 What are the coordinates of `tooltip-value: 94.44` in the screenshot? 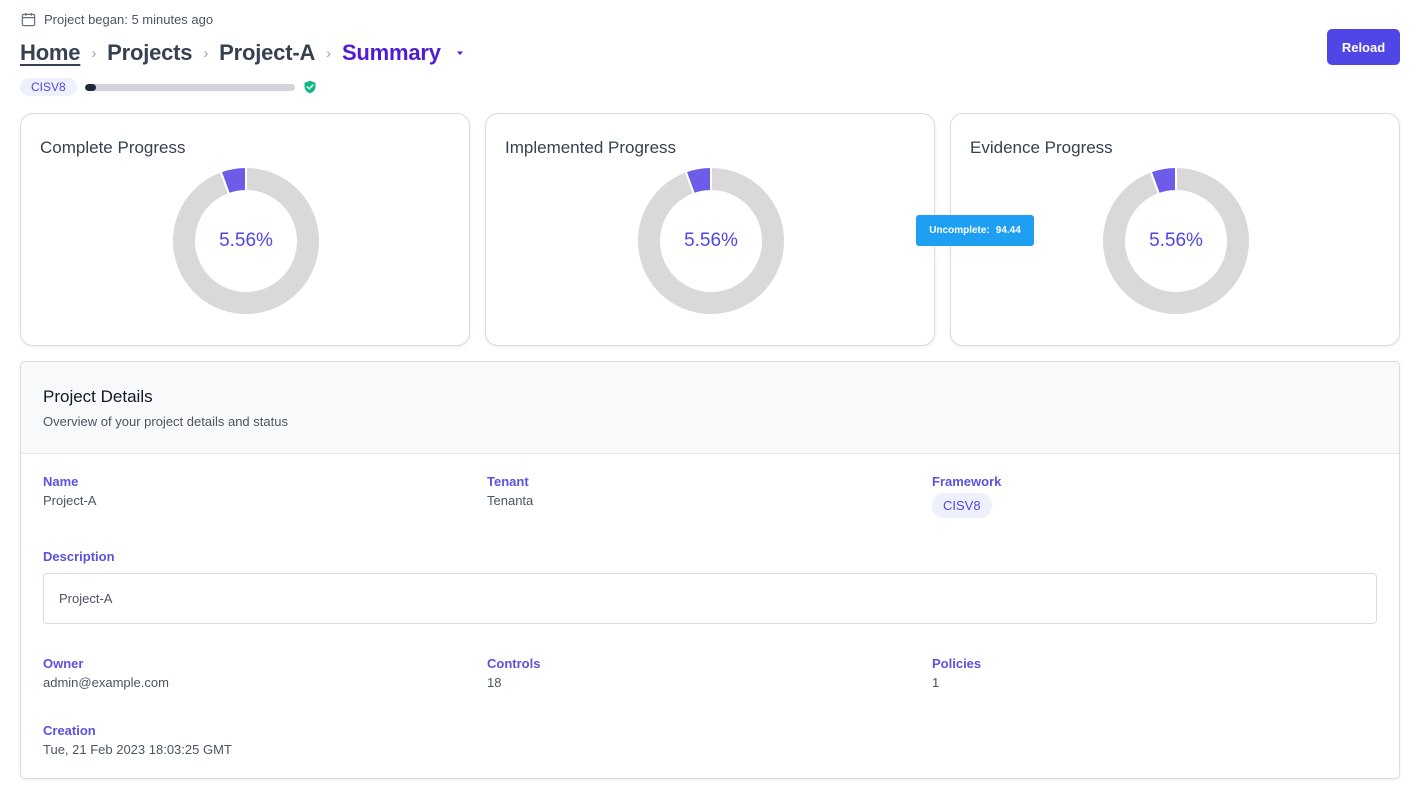 It's located at (1008, 230).